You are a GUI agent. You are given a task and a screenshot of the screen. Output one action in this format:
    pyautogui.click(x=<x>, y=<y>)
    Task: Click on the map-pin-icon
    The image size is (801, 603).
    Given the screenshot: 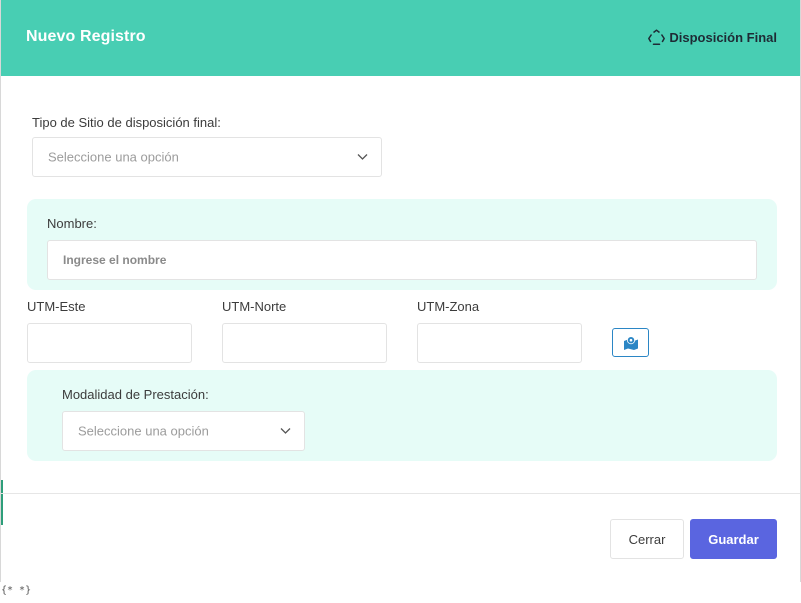 What is the action you would take?
    pyautogui.click(x=630, y=342)
    